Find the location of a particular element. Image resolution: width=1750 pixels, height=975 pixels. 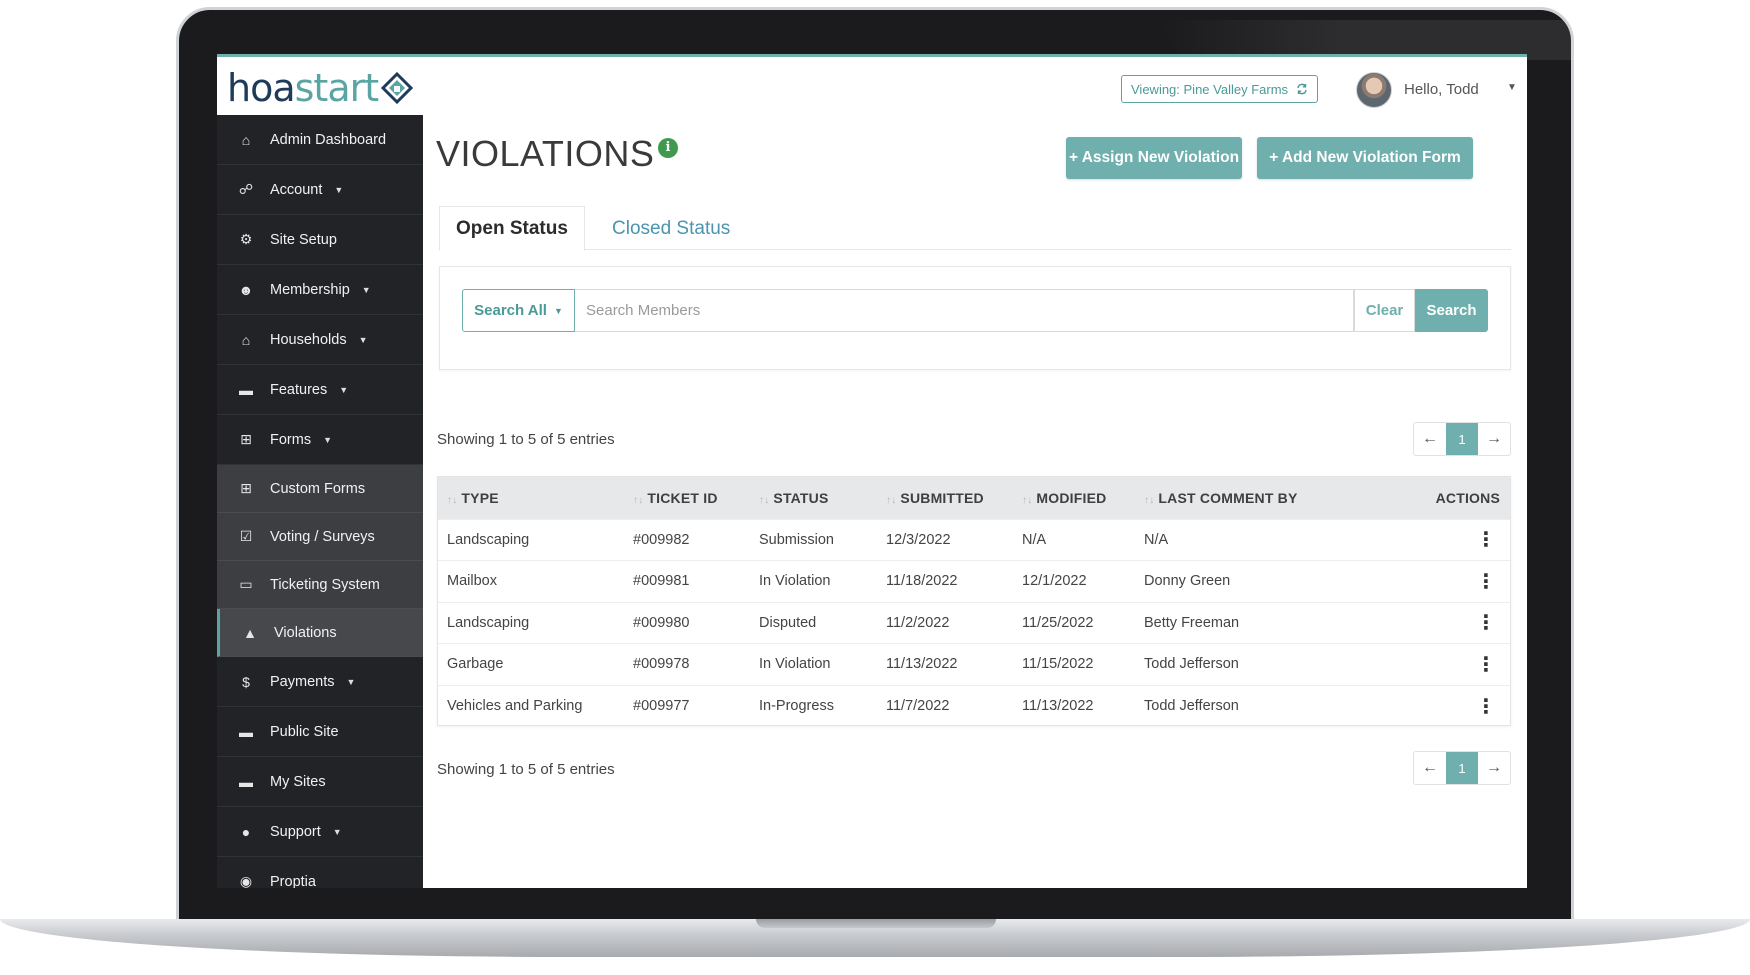

sidebar-item-support: ● Support ▼ is located at coordinates (320, 832).